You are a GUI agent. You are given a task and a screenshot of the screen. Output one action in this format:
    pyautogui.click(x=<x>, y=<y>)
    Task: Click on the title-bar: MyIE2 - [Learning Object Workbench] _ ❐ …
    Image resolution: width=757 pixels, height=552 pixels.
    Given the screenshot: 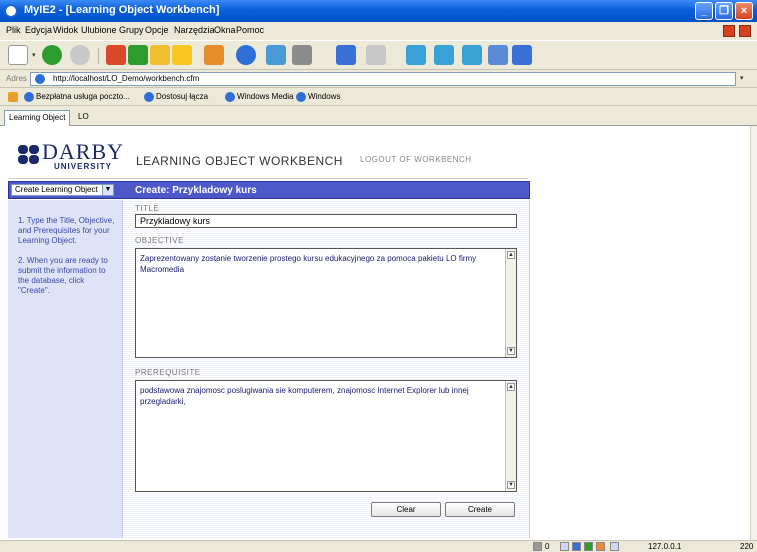 What is the action you would take?
    pyautogui.click(x=378, y=11)
    